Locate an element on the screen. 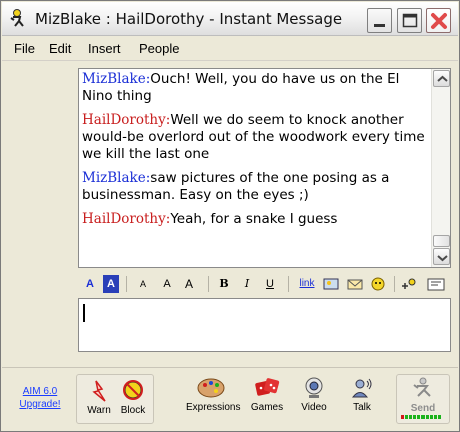 This screenshot has width=460, height=432. smiley-icon is located at coordinates (378, 284).